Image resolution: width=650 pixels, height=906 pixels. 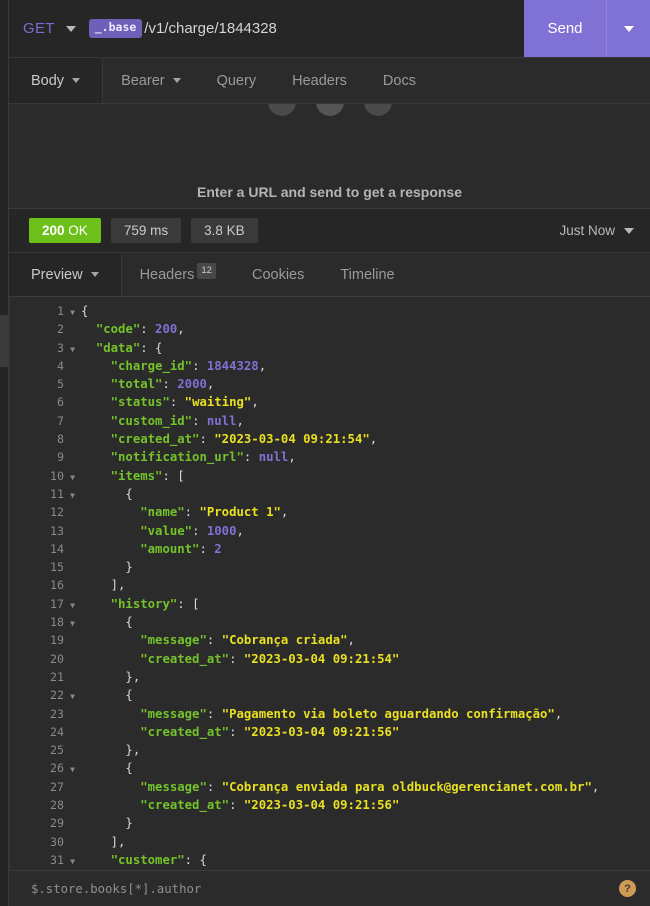 I want to click on response-filter-bar: ?, so click(x=329, y=888).